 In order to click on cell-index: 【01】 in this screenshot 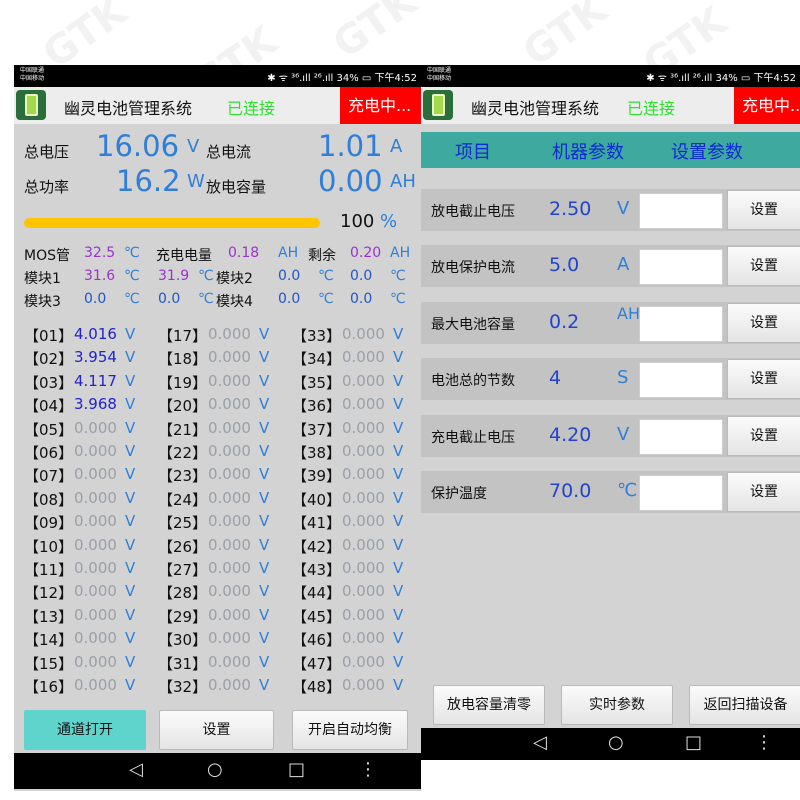, I will do `click(49, 336)`.